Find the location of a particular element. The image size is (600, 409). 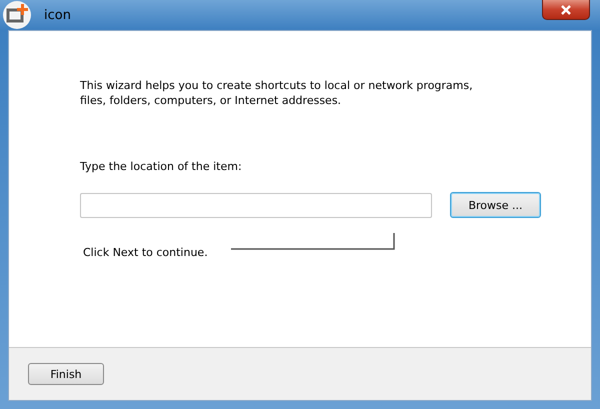

finish-button: Finish is located at coordinates (66, 374).